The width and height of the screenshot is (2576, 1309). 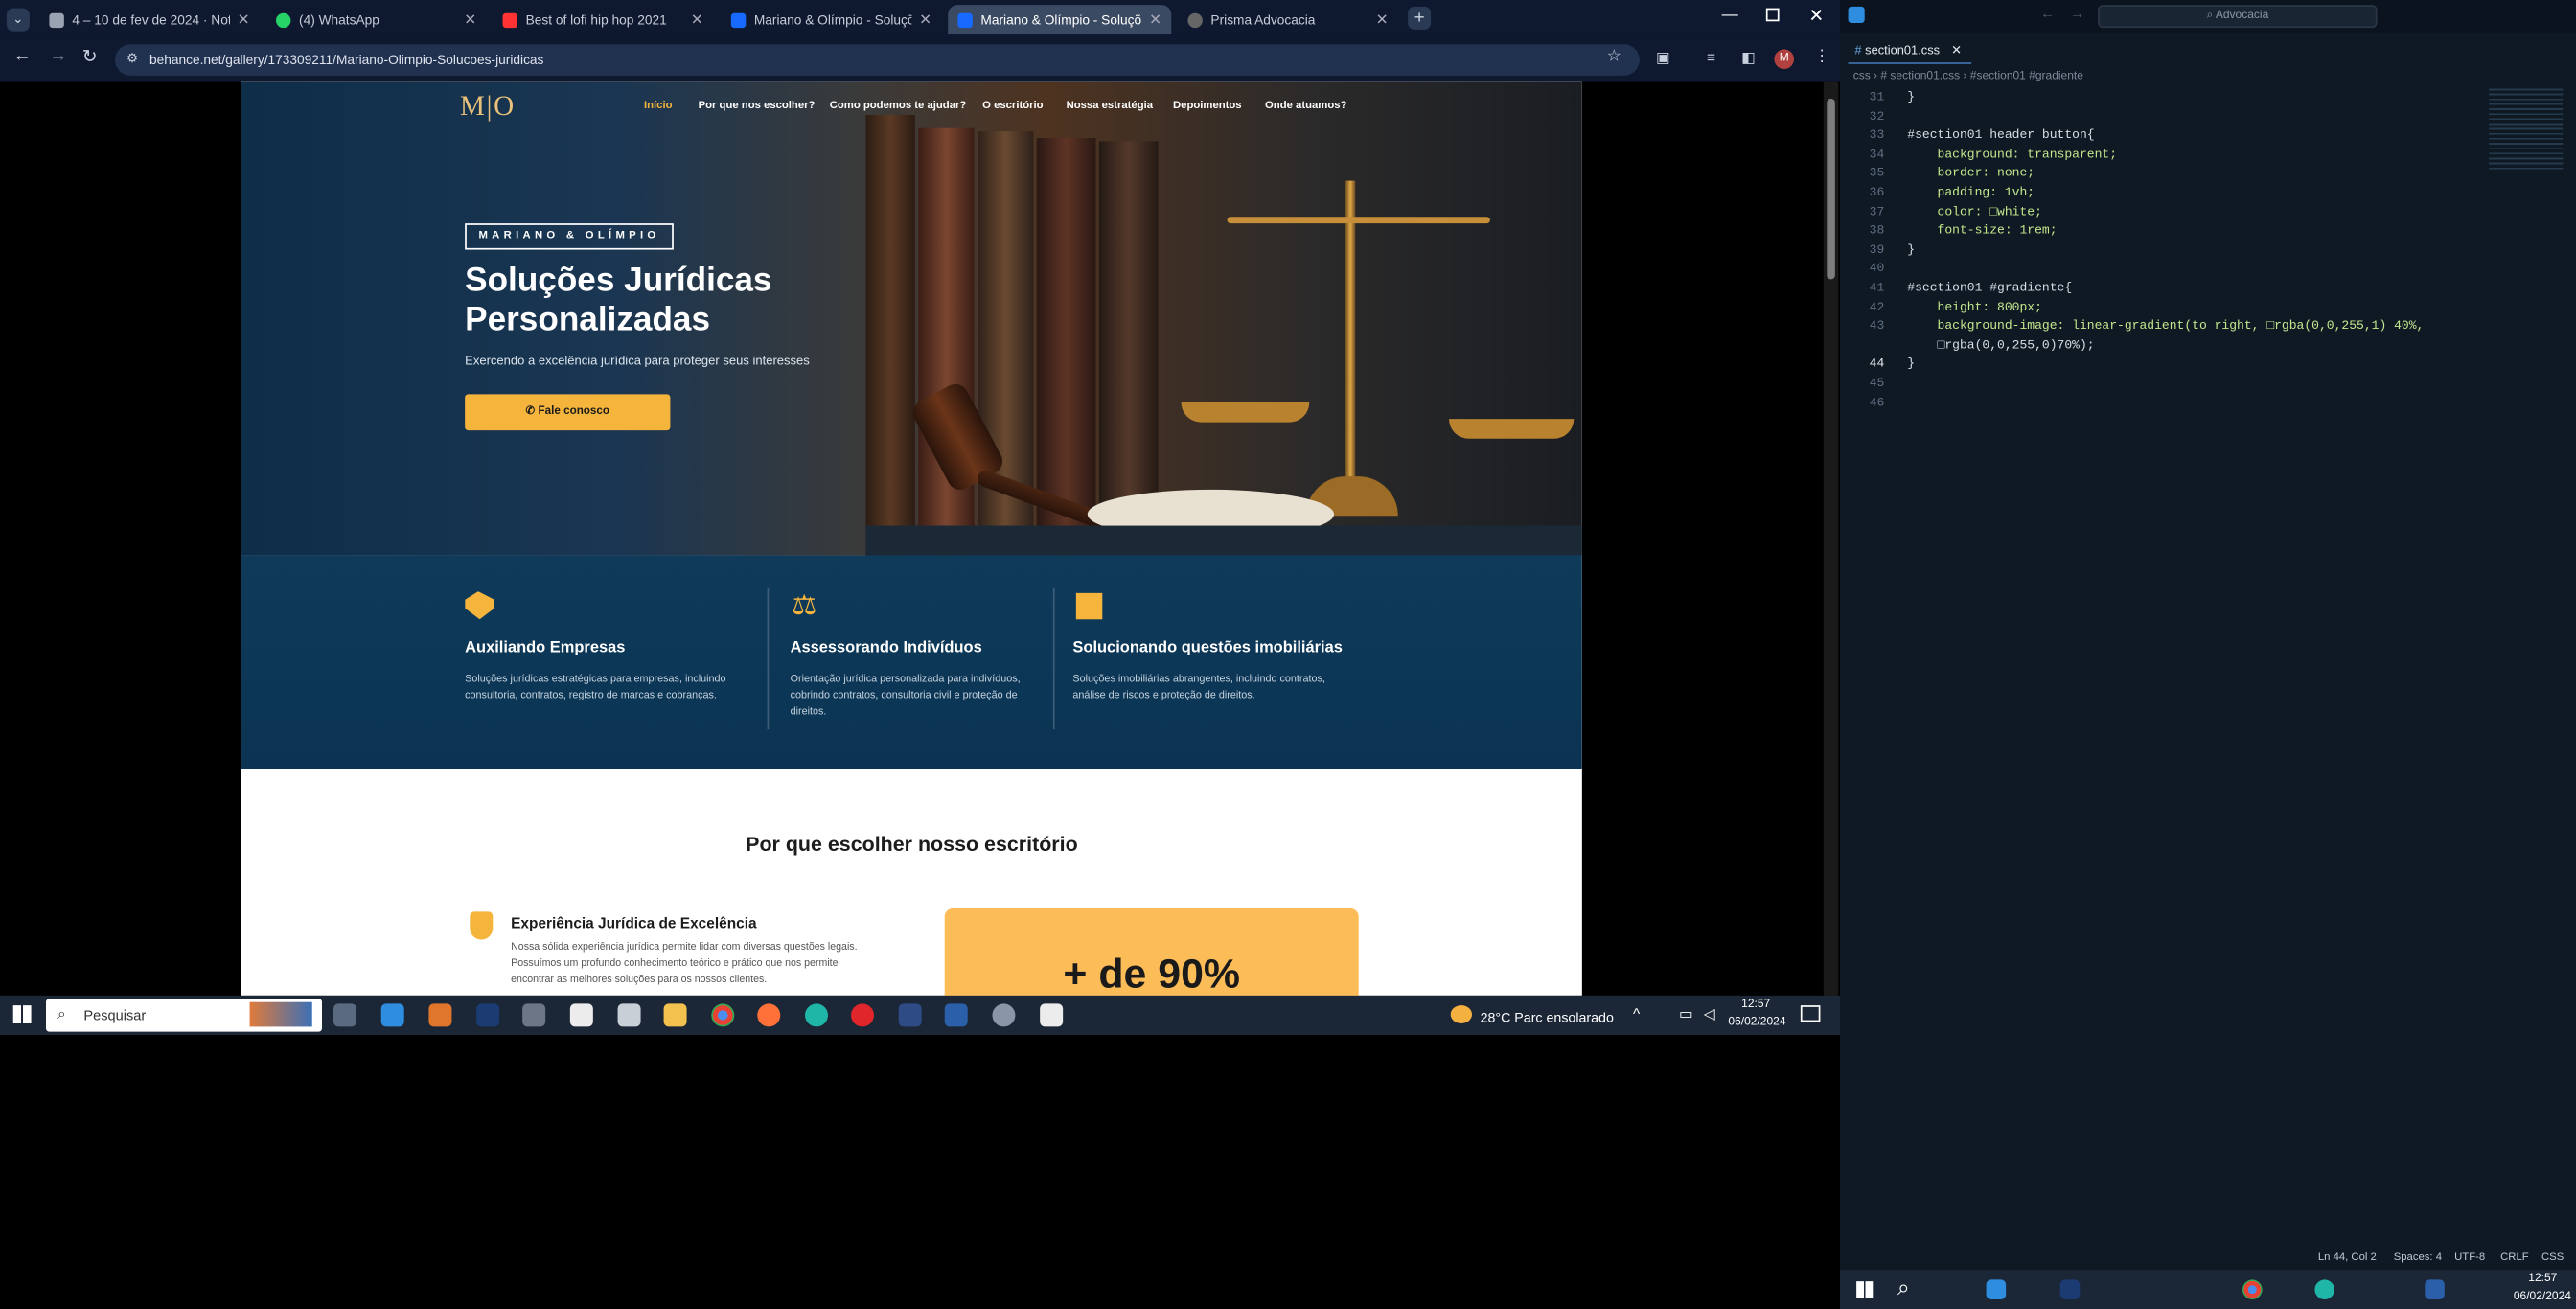 What do you see at coordinates (1614, 57) in the screenshot?
I see `bookmark-star-icon: ☆` at bounding box center [1614, 57].